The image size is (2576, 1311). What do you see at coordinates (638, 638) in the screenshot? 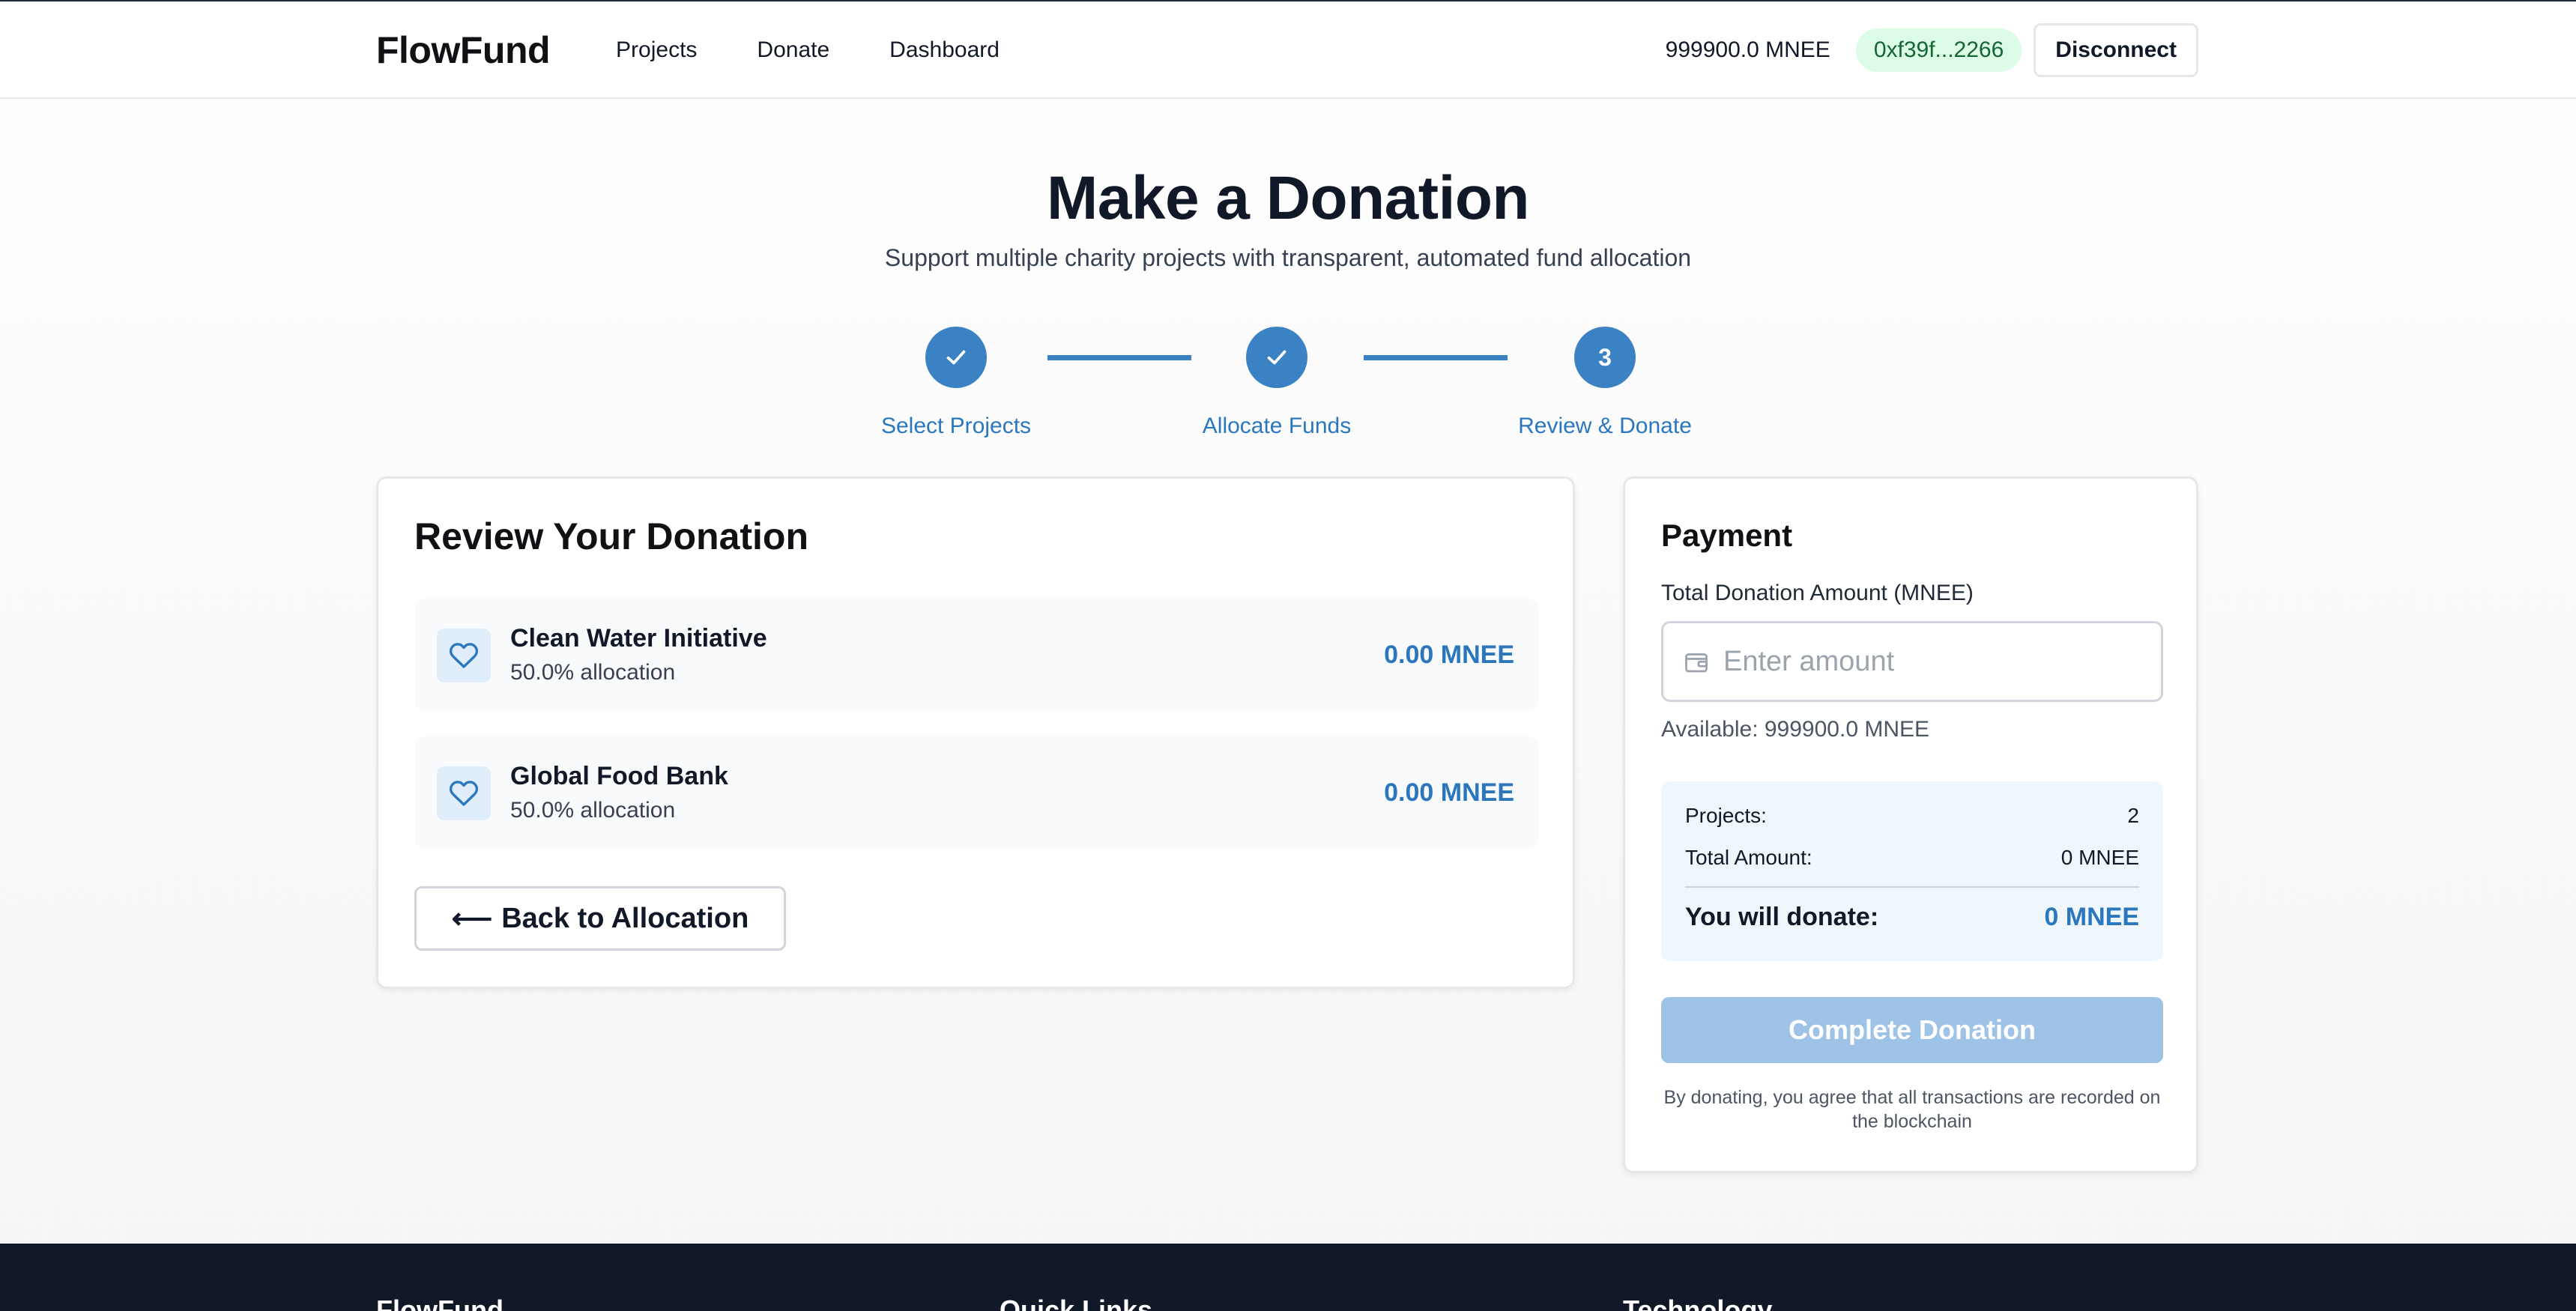
I see `project-name: Clean Water Initiative` at bounding box center [638, 638].